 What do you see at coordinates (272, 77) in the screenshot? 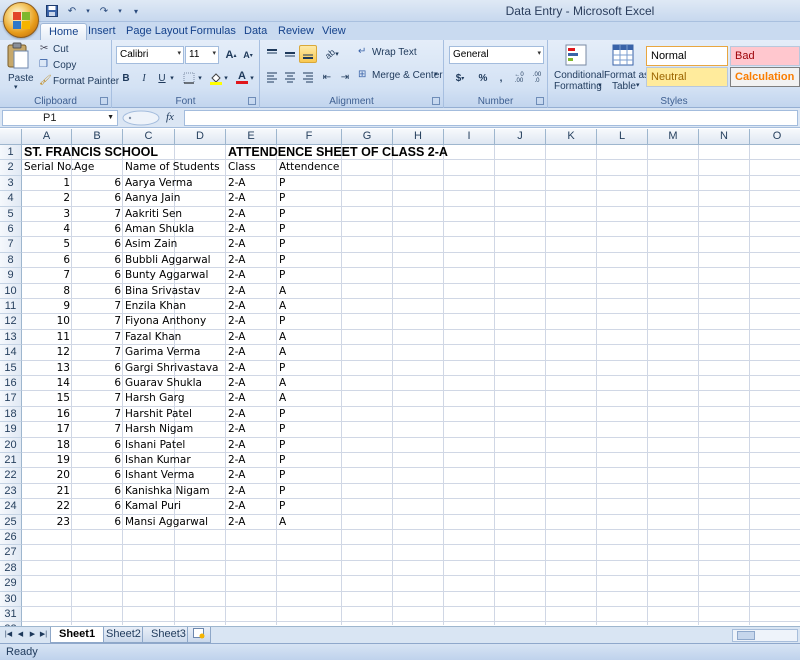
I see `align-left-icon` at bounding box center [272, 77].